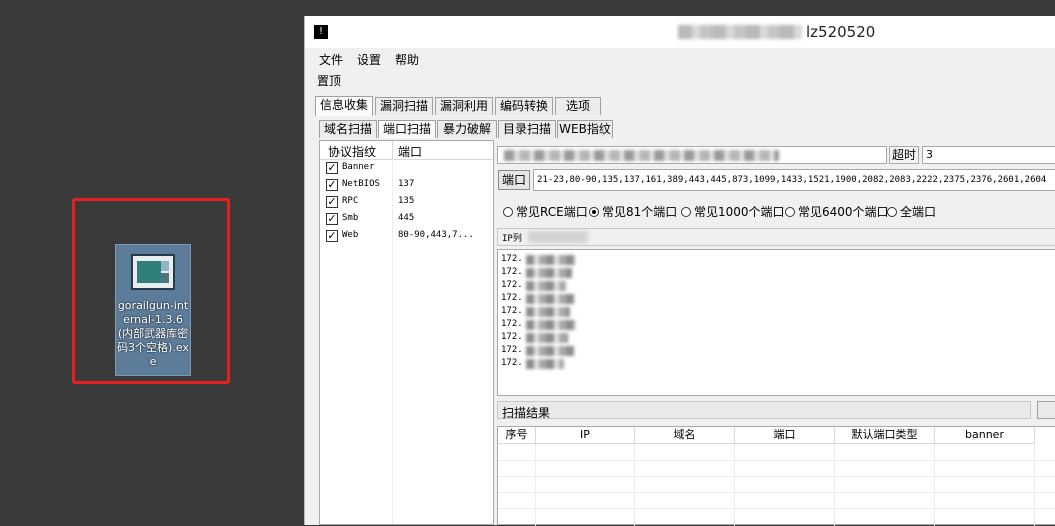 The height and width of the screenshot is (526, 1055). Describe the element at coordinates (153, 272) in the screenshot. I see `app-window-icon` at that location.